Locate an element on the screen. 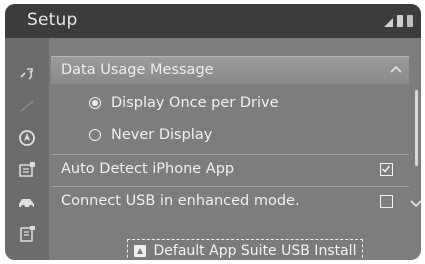  chevron-up-icon is located at coordinates (396, 69).